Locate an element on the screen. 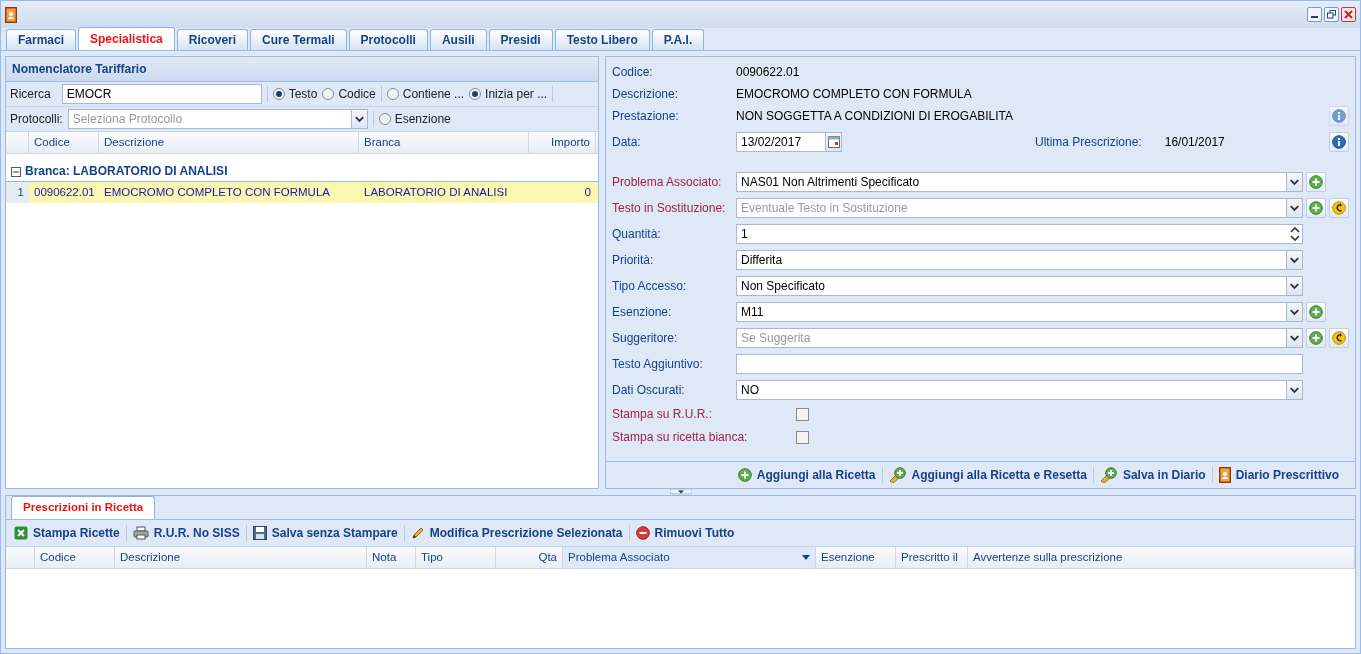 The height and width of the screenshot is (654, 1361). field-label: Stampa su R.U.R.: is located at coordinates (663, 414).